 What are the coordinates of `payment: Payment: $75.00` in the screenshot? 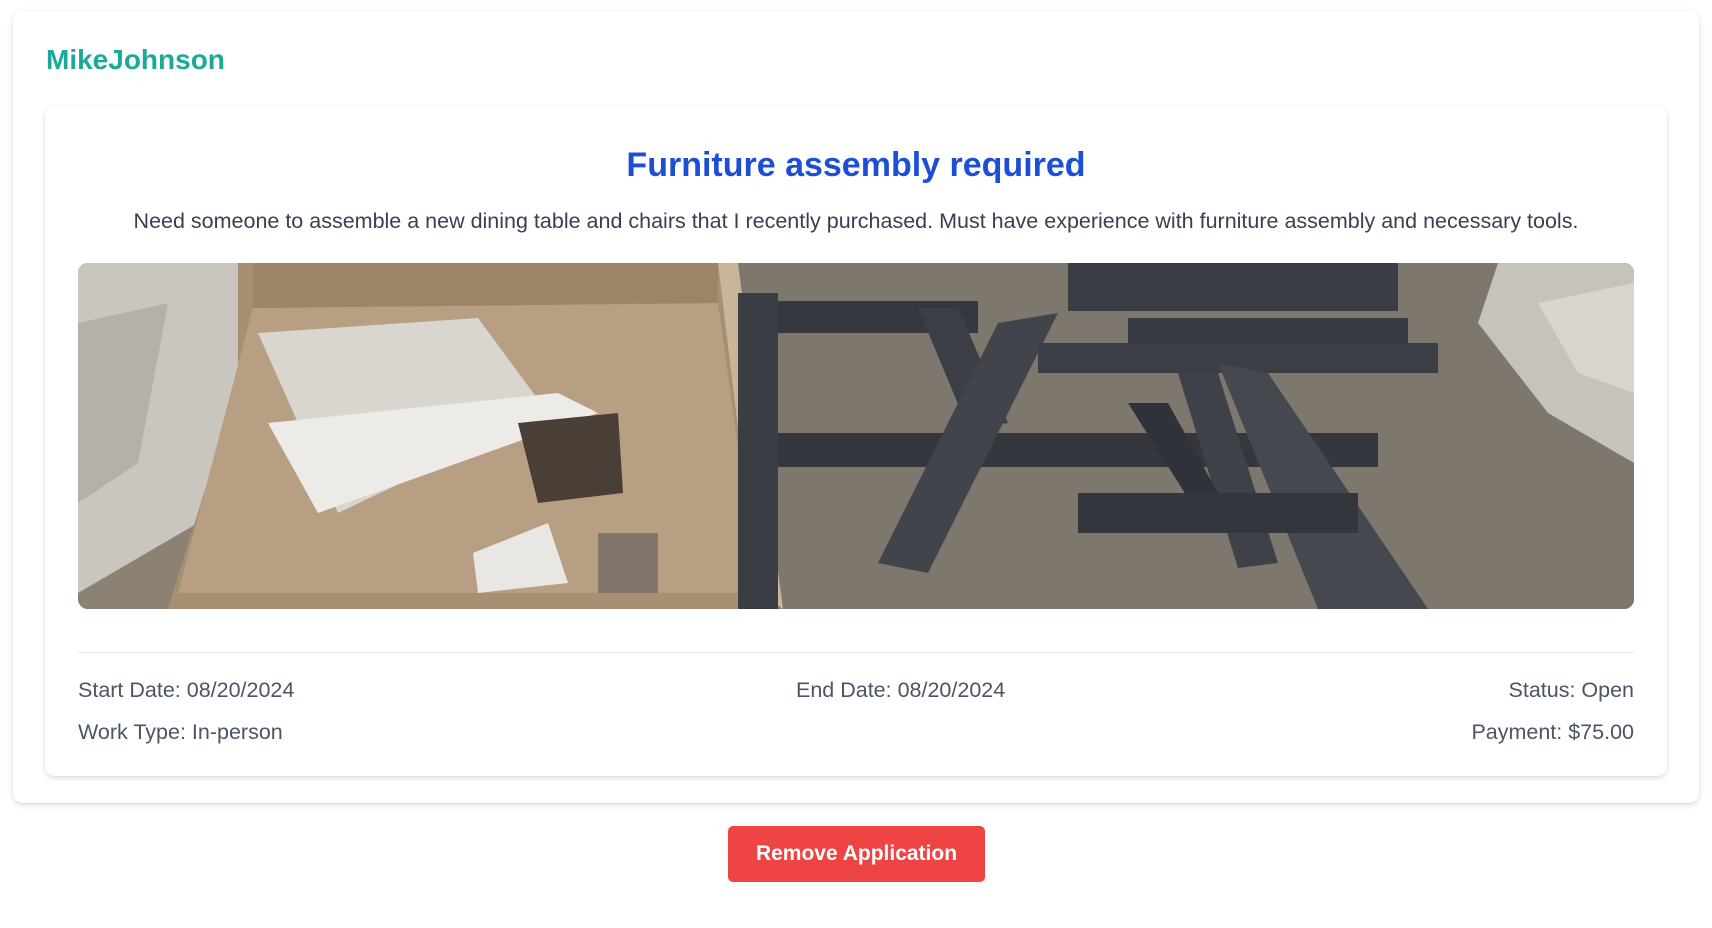 It's located at (1552, 732).